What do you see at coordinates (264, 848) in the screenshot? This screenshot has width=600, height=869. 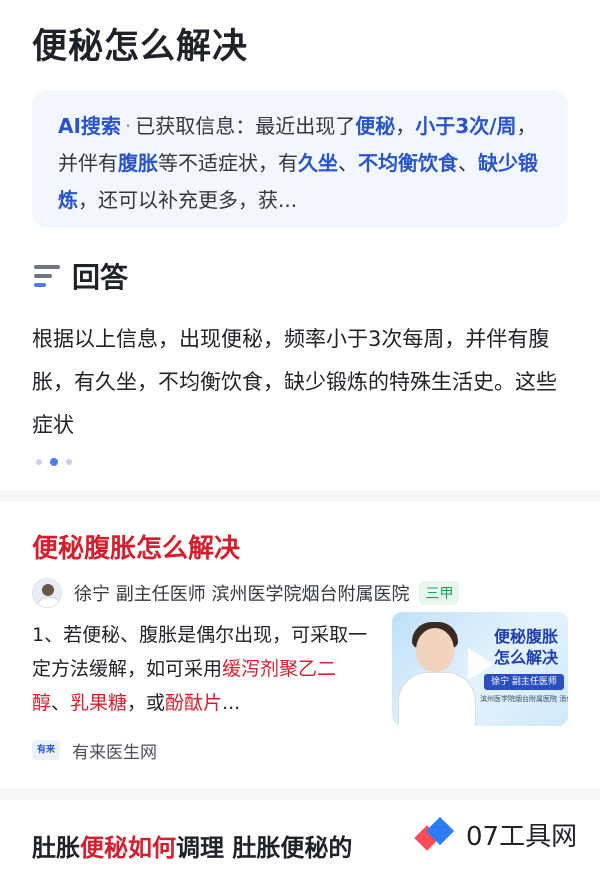 I see `title-segment: 调理 肚胀便秘的` at bounding box center [264, 848].